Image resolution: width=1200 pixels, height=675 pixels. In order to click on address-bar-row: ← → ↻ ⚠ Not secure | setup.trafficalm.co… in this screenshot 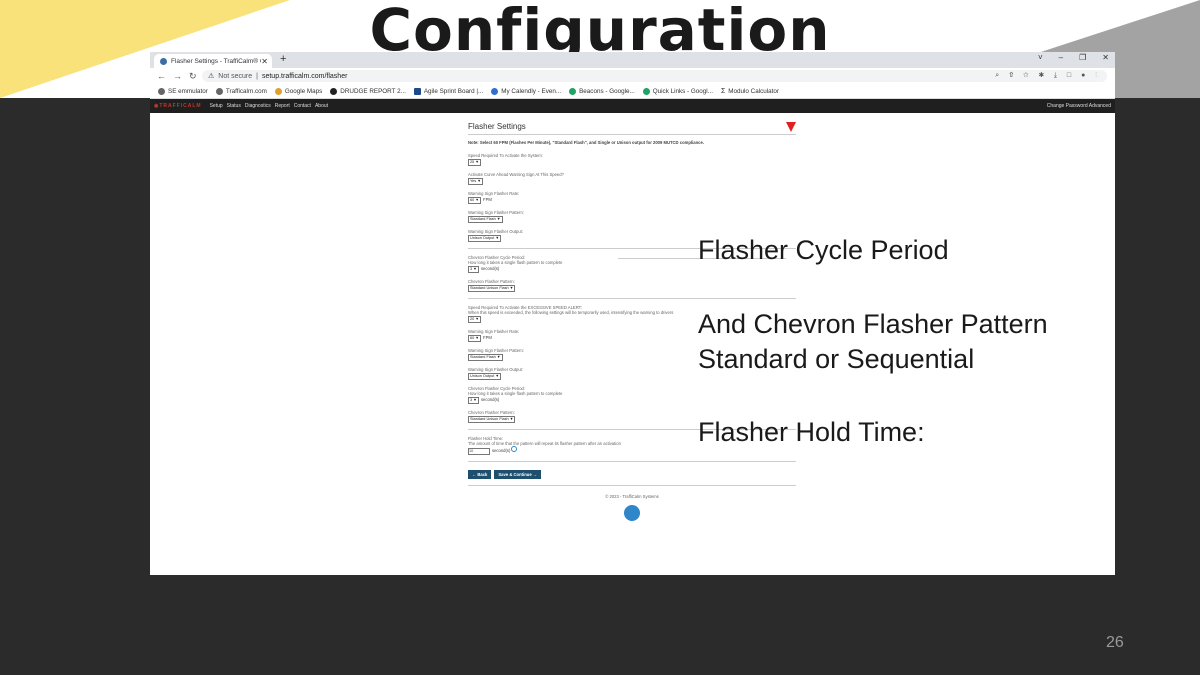, I will do `click(632, 76)`.